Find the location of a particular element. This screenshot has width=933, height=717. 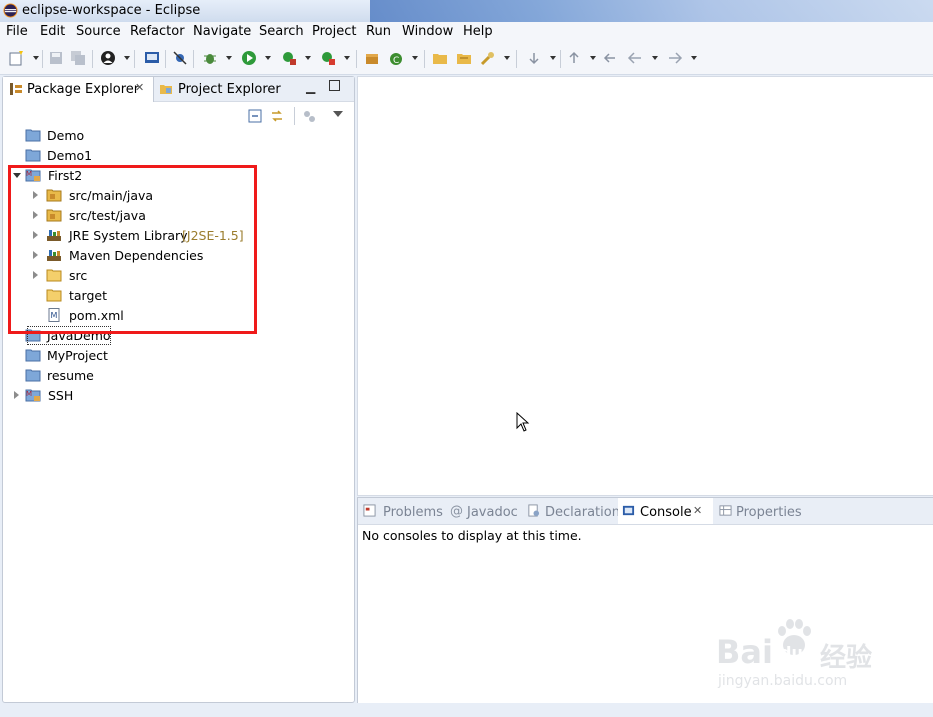

tree-item-first2: M First2 is located at coordinates (161, 176).